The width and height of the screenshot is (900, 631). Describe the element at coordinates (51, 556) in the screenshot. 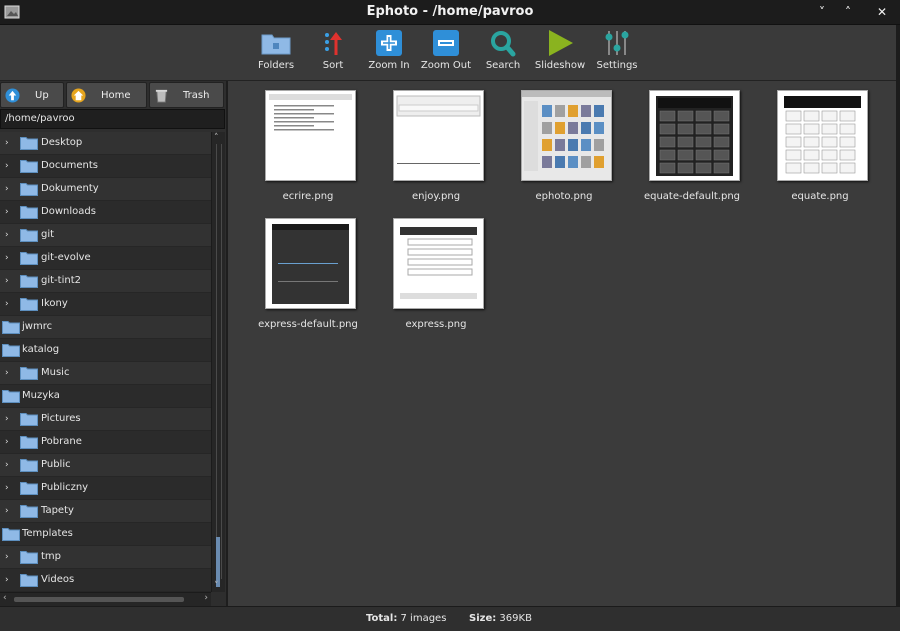

I see `tree-item-label: tmp` at that location.